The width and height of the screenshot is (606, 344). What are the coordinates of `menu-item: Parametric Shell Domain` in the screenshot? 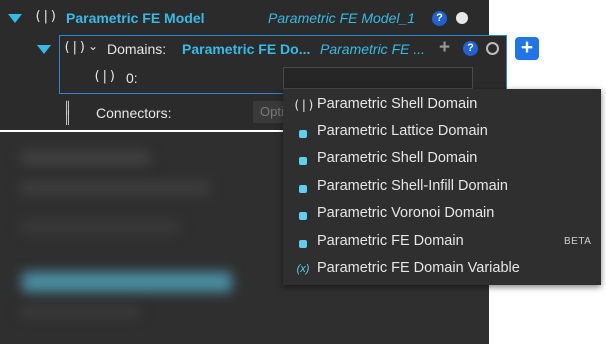 It's located at (442, 158).